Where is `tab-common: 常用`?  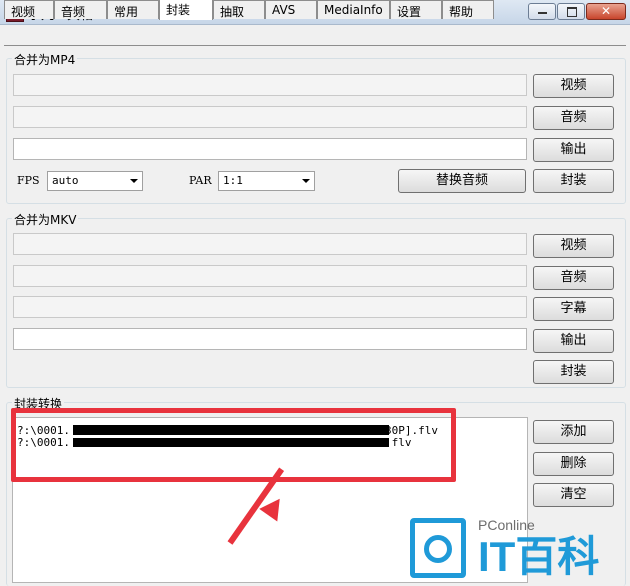 tab-common: 常用 is located at coordinates (133, 9).